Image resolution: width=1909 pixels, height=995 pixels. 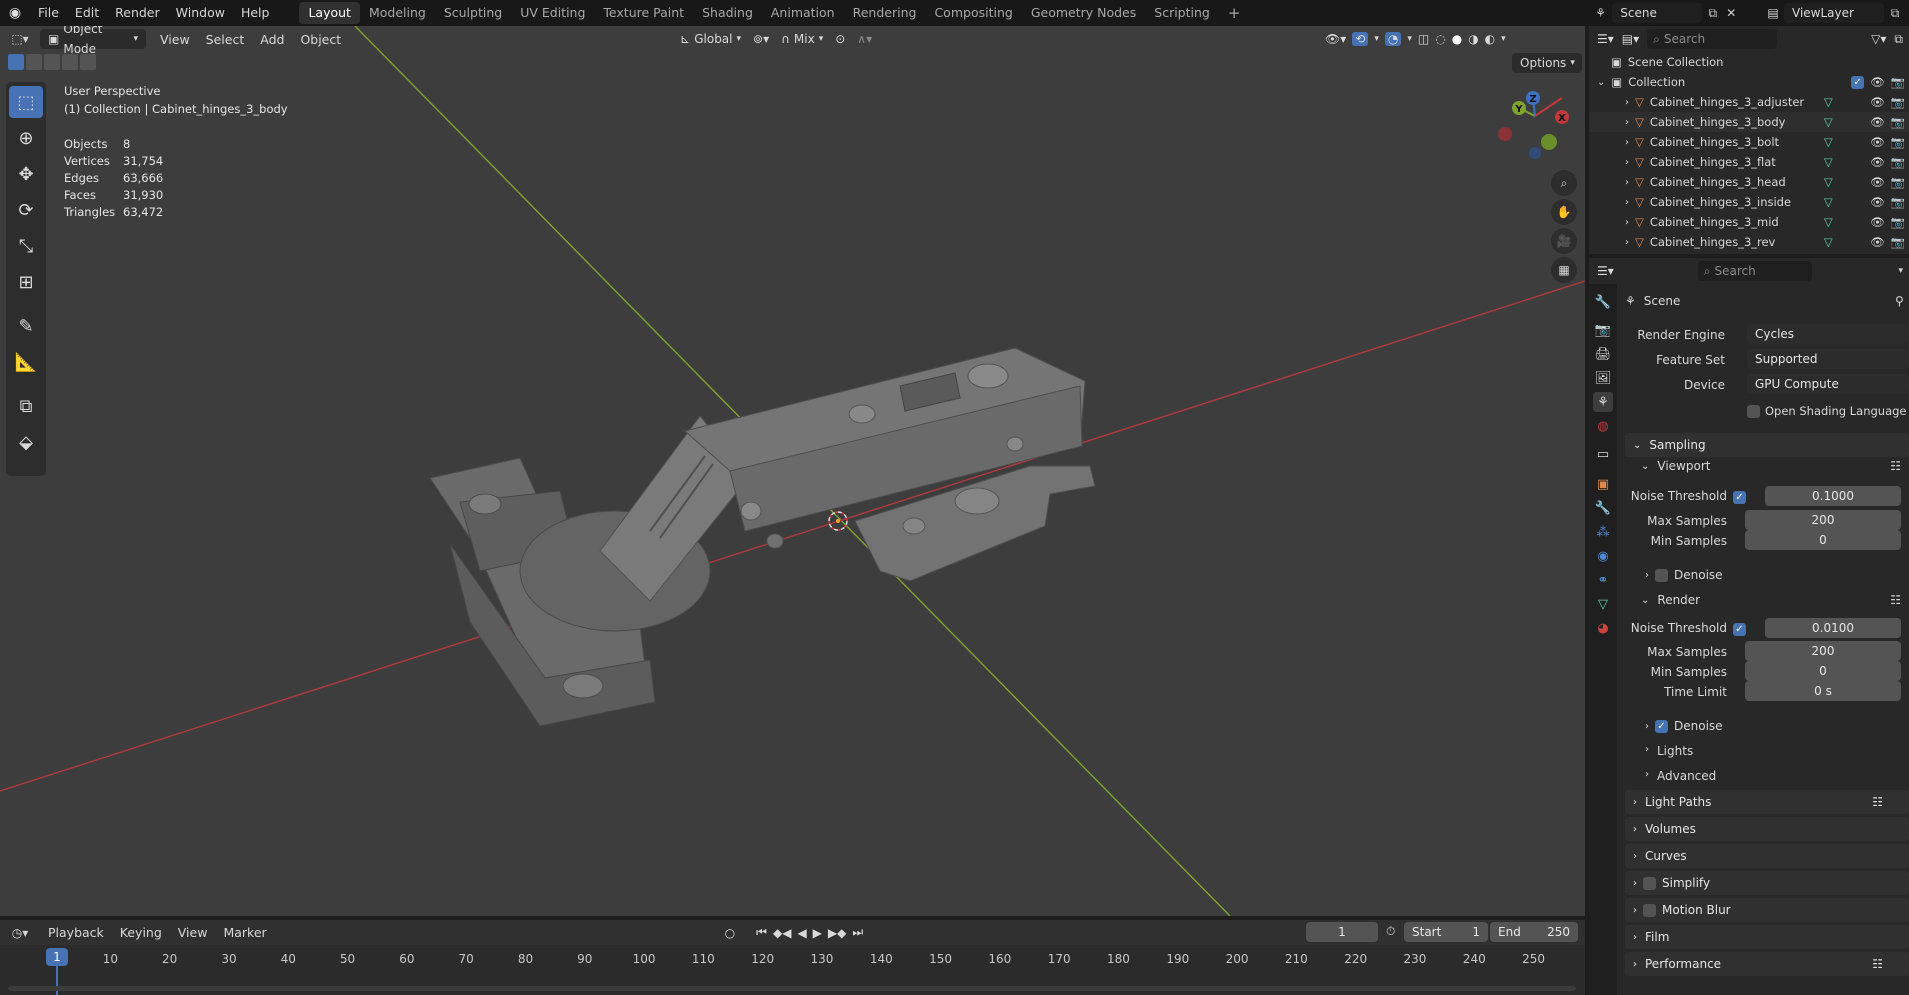 I want to click on render-min-samples-field: 0, so click(x=1823, y=671).